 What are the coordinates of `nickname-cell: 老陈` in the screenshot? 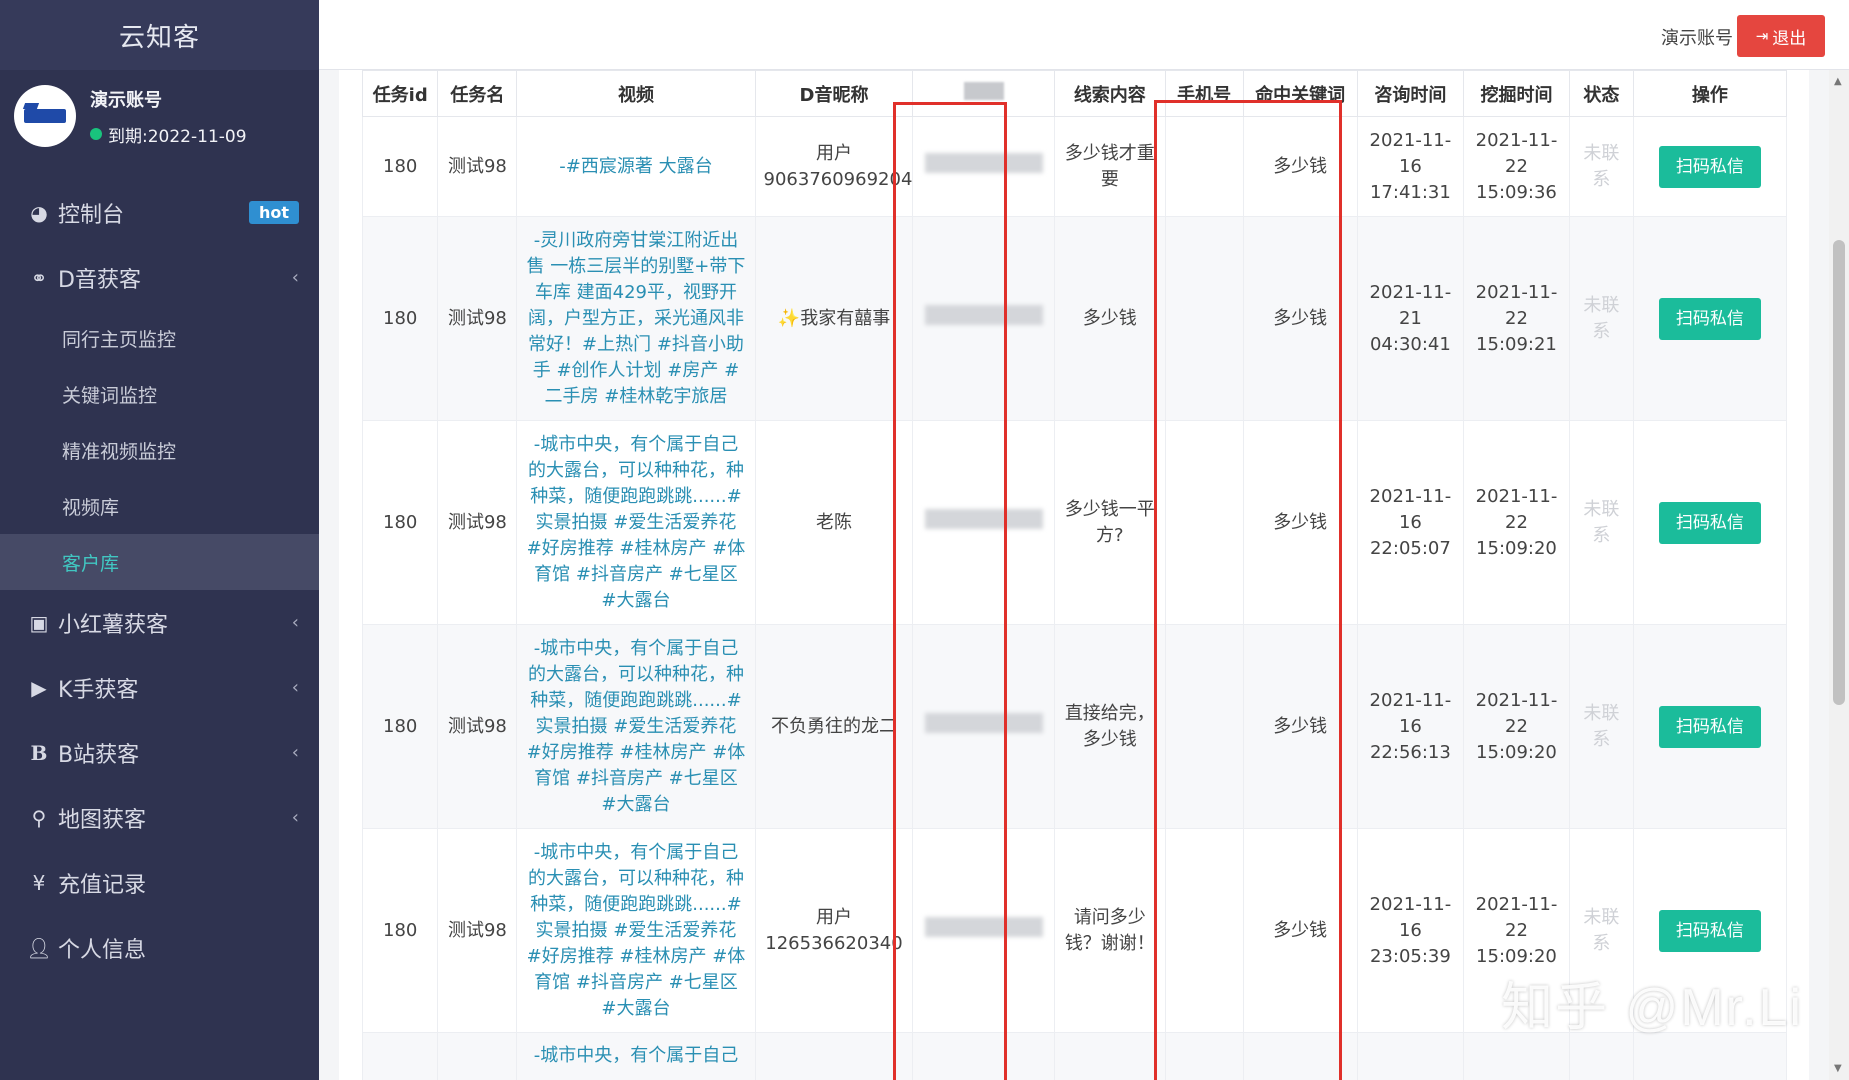 It's located at (834, 522).